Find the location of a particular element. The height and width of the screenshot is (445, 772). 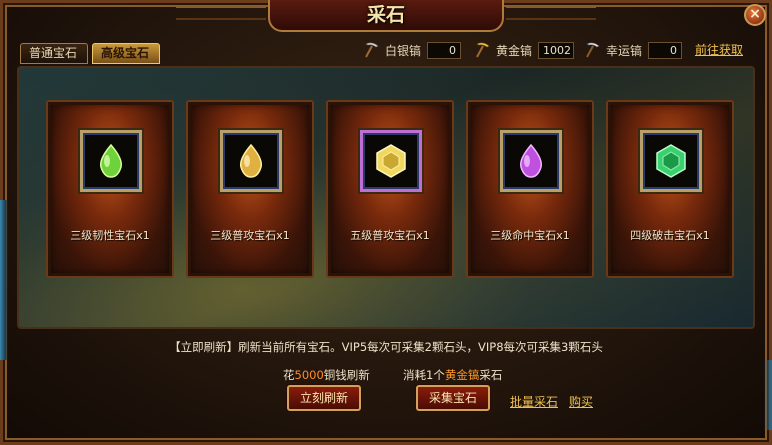

lucky-pickaxe-counter: 幸运镐 0 is located at coordinates (633, 50).